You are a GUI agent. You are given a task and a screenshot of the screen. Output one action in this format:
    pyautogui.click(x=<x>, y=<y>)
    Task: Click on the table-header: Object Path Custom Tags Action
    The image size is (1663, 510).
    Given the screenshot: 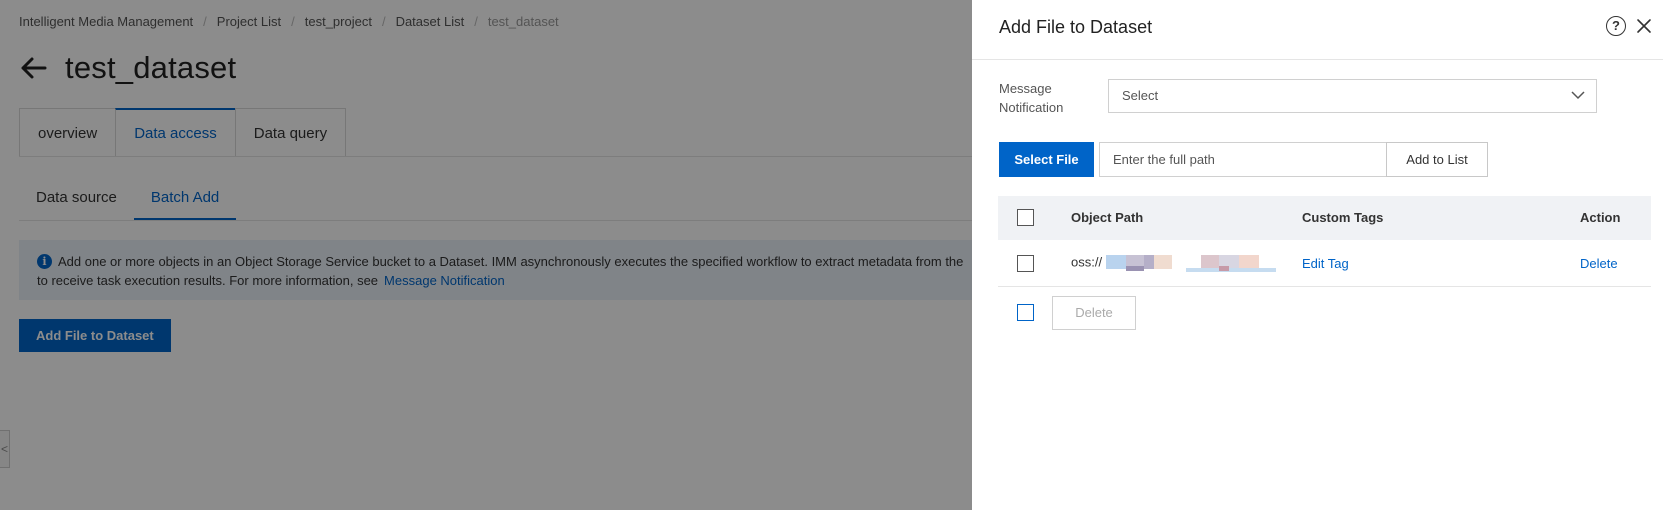 What is the action you would take?
    pyautogui.click(x=1324, y=218)
    